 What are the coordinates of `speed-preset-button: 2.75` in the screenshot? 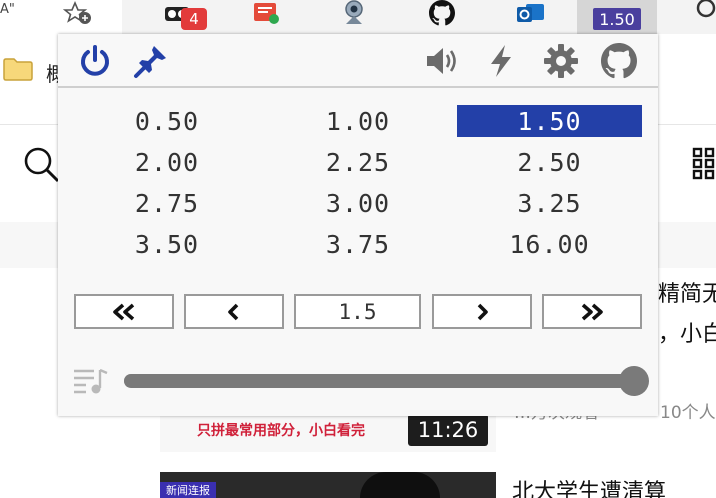 It's located at (167, 203).